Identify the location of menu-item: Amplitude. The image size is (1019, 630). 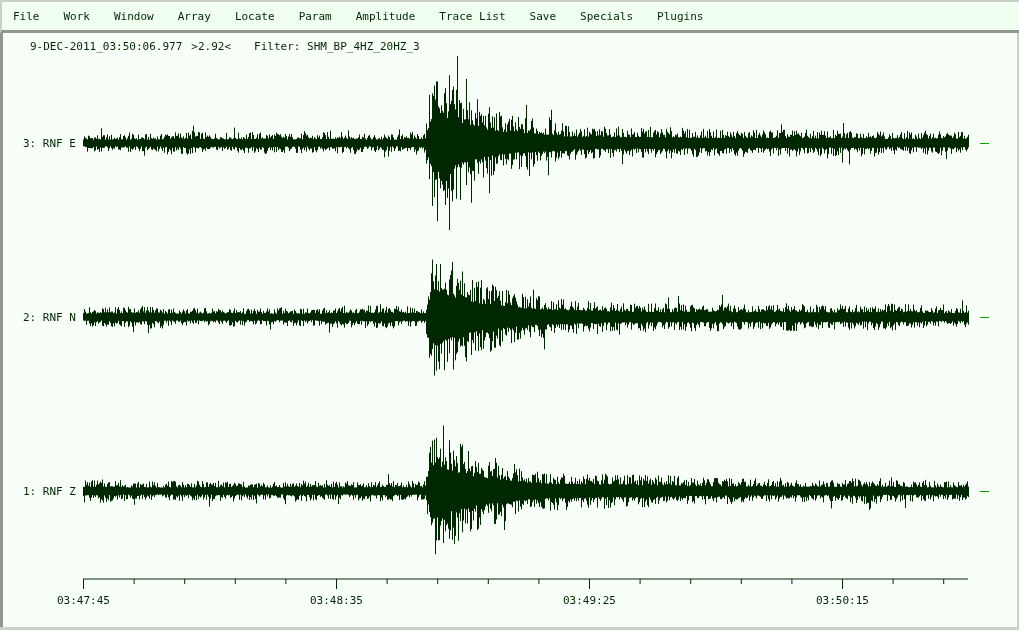
(385, 16).